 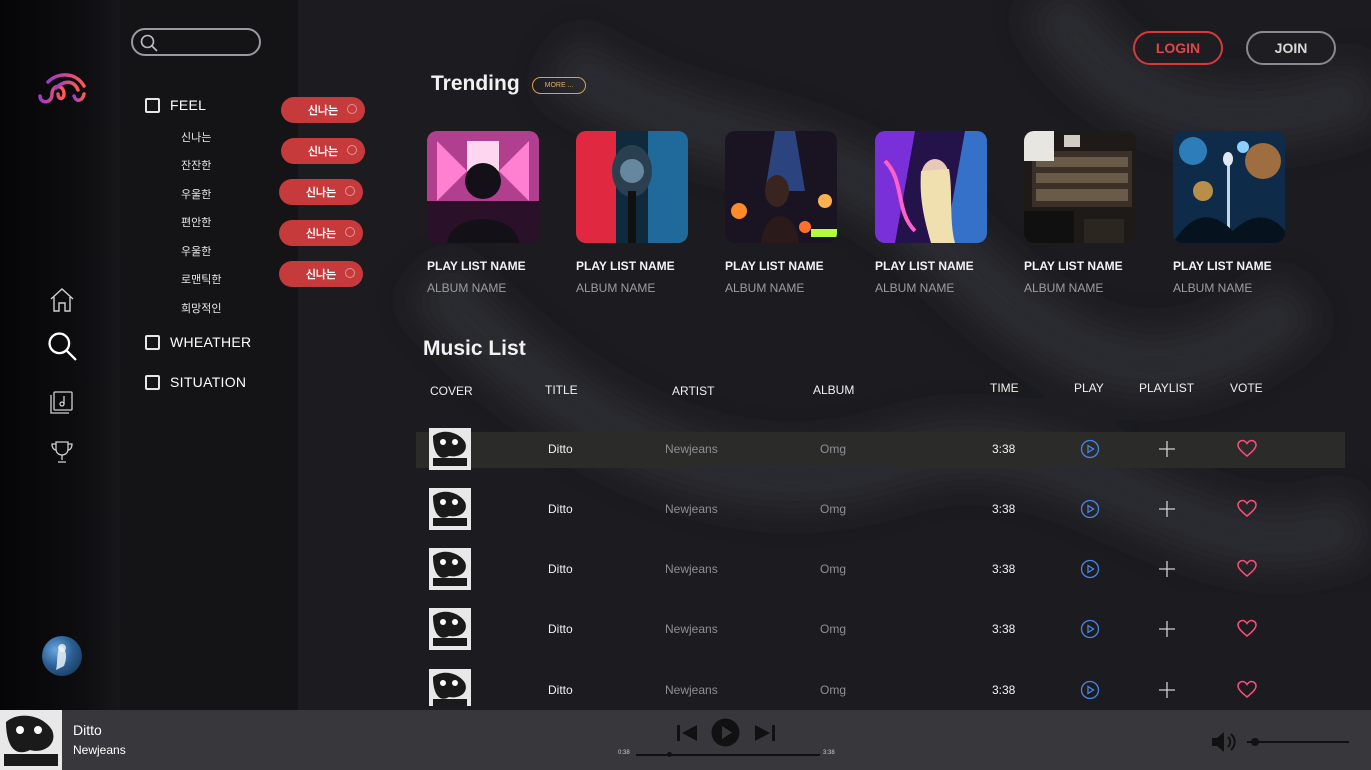 I want to click on chip-label: 신나는, so click(x=321, y=274).